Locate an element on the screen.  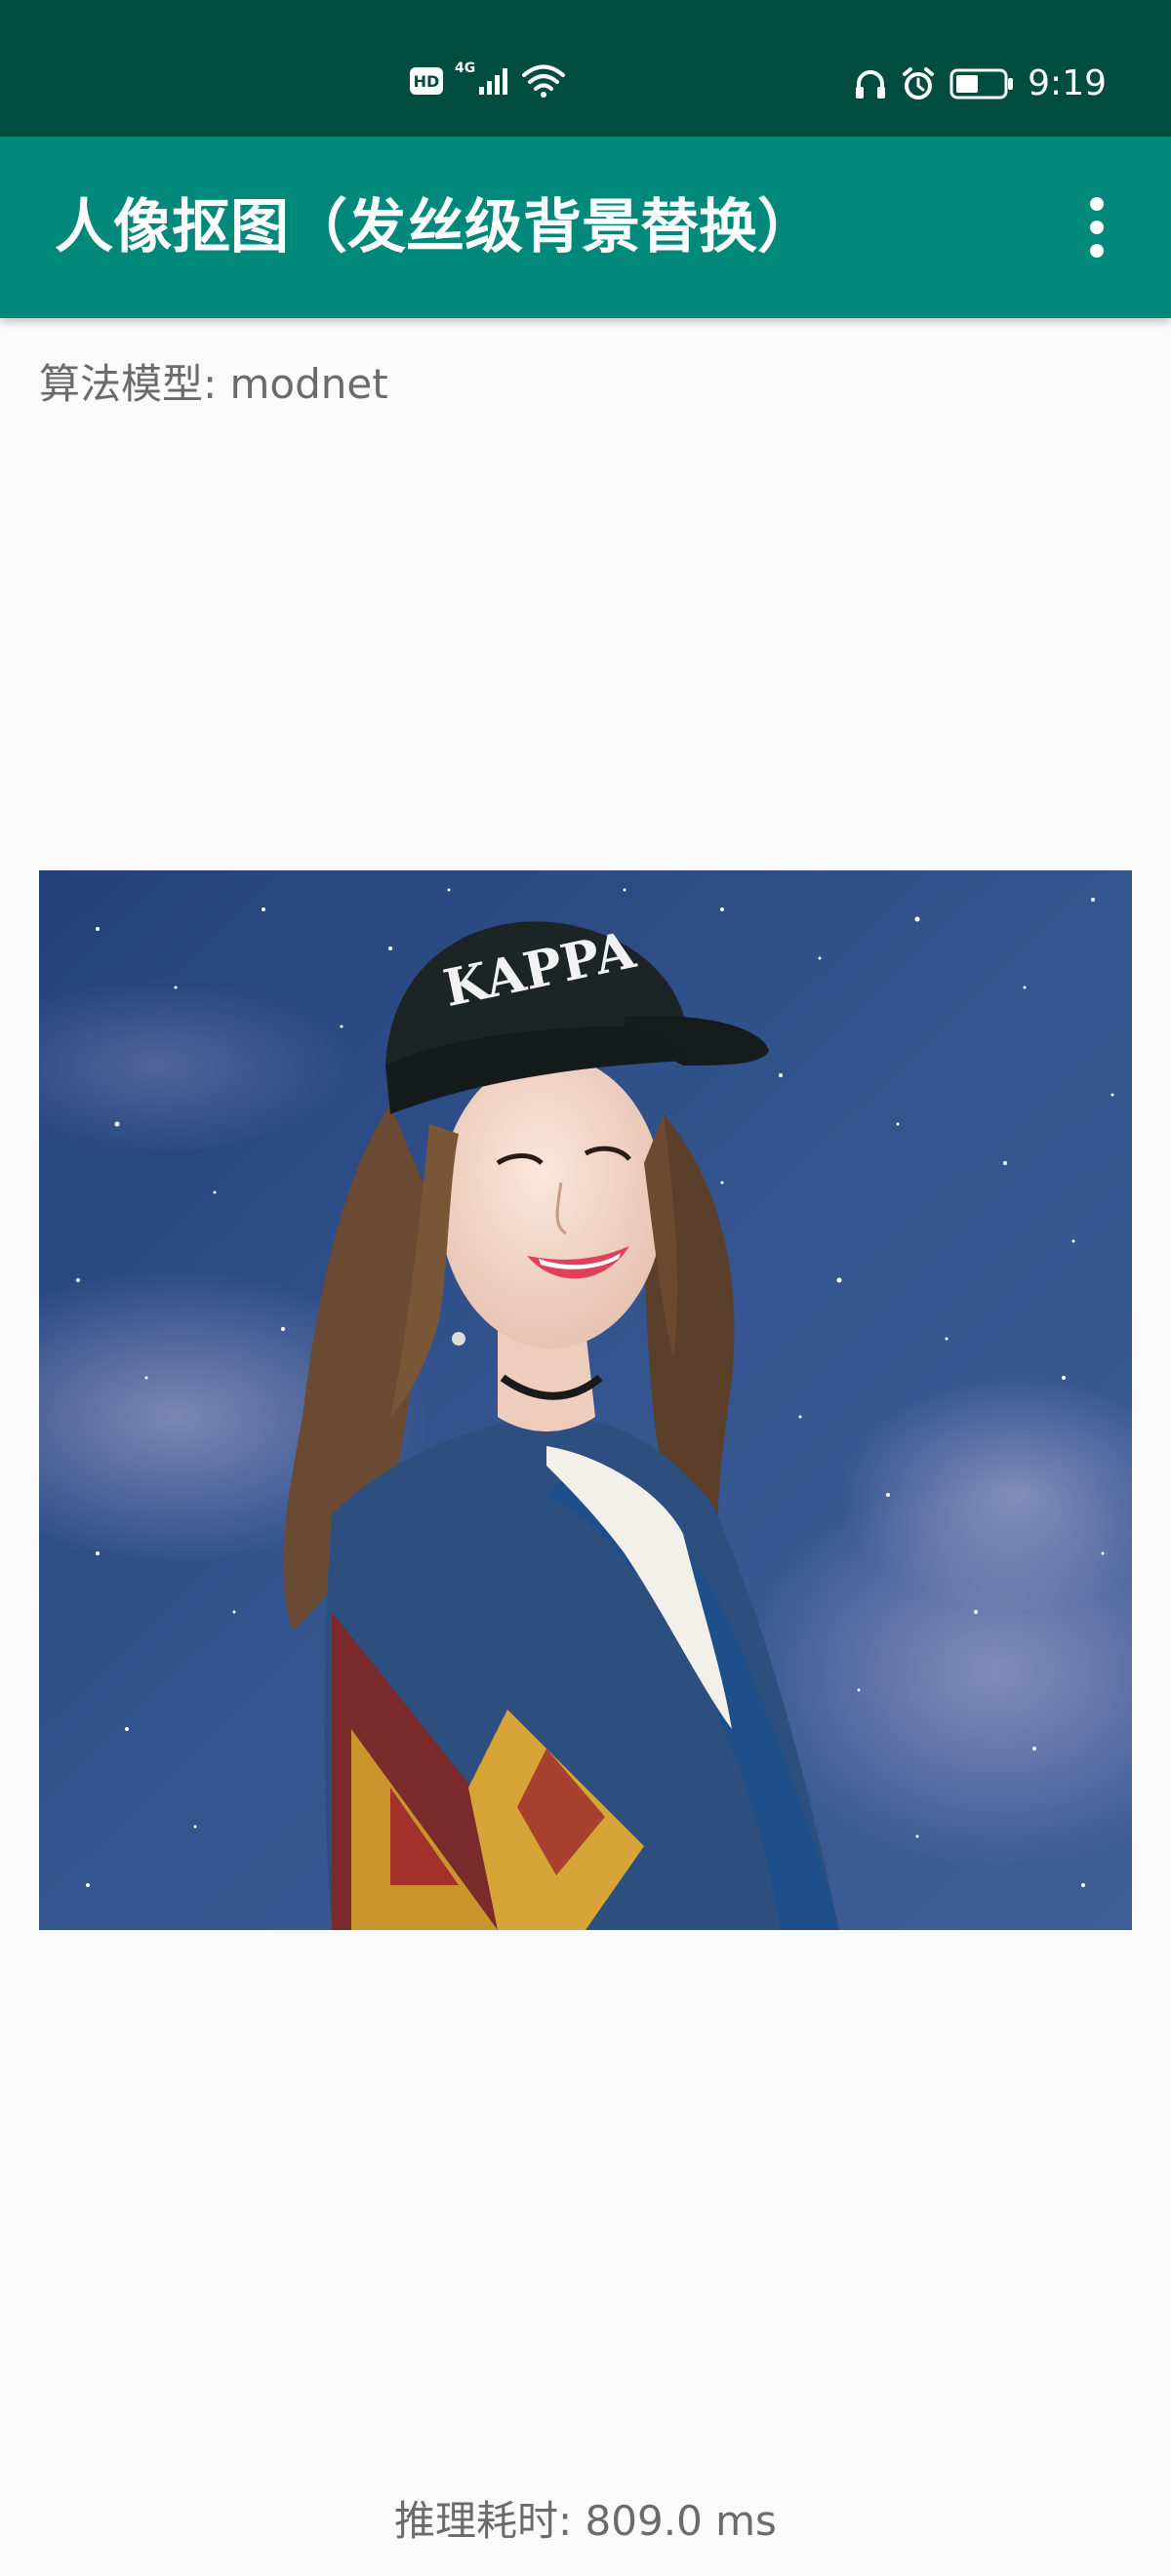
network-status: HD 4G is located at coordinates (488, 79).